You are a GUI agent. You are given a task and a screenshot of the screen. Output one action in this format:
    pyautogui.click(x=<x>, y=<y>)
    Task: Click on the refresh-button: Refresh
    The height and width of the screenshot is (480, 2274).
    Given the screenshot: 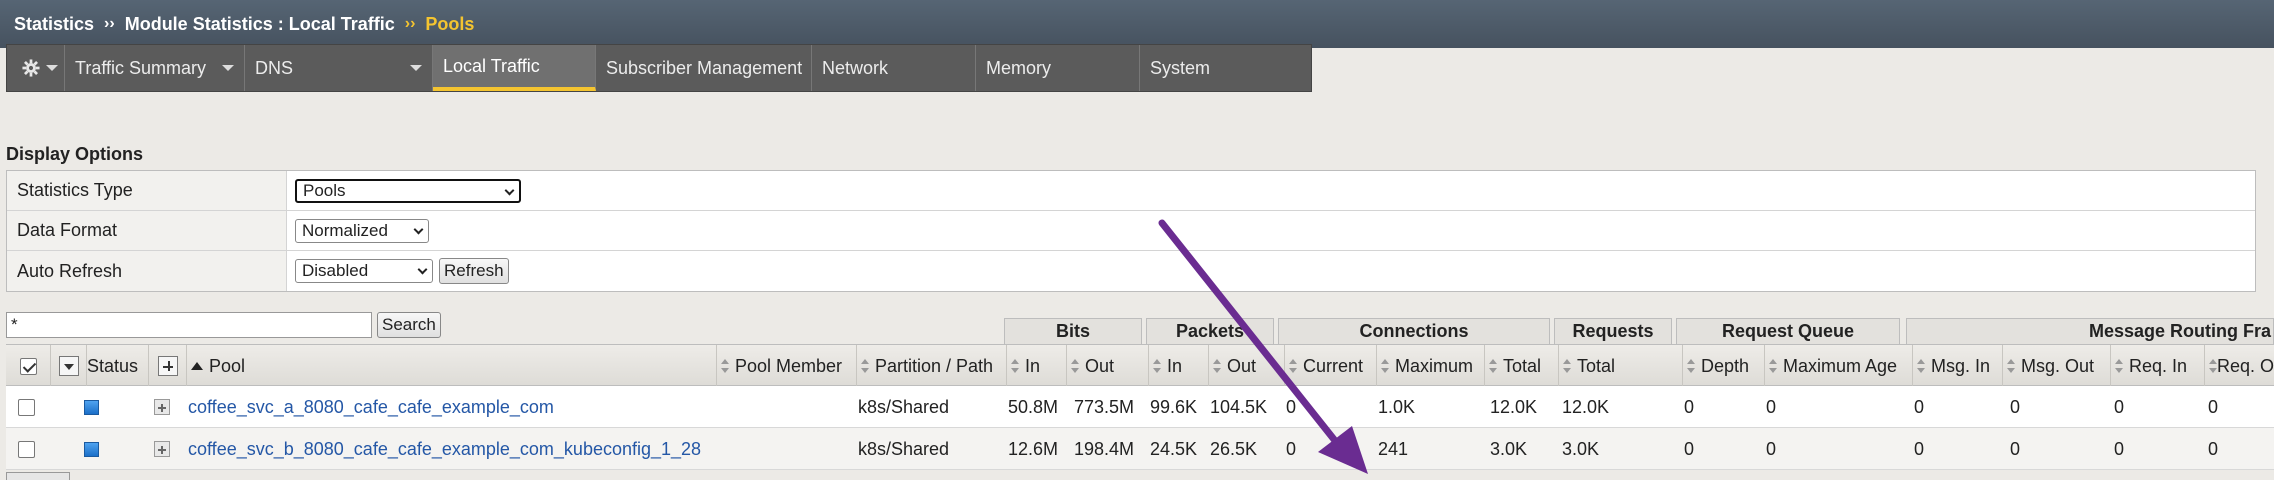 What is the action you would take?
    pyautogui.click(x=474, y=271)
    